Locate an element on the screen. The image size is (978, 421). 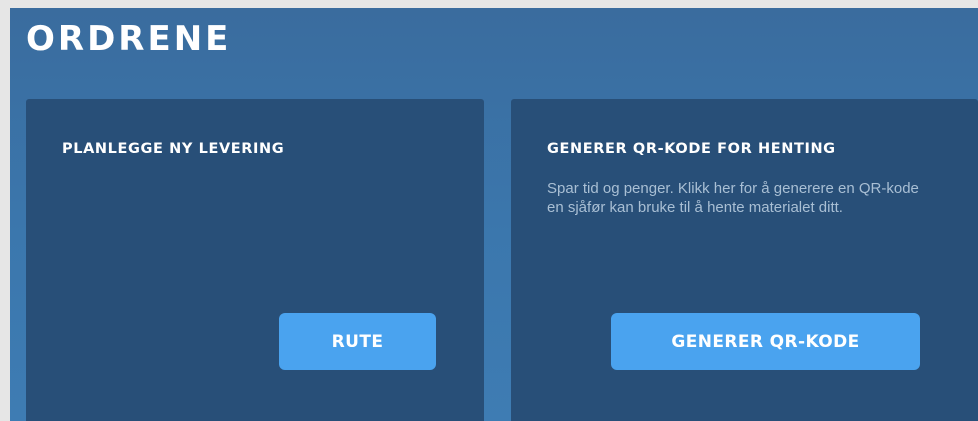
generate-qr-button: GENERER QR-KODE is located at coordinates (765, 341).